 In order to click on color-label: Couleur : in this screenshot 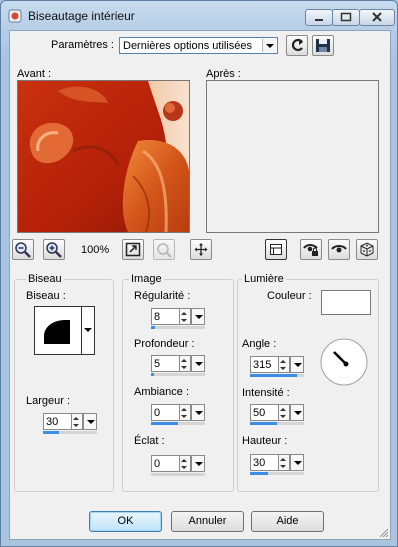, I will do `click(289, 296)`.